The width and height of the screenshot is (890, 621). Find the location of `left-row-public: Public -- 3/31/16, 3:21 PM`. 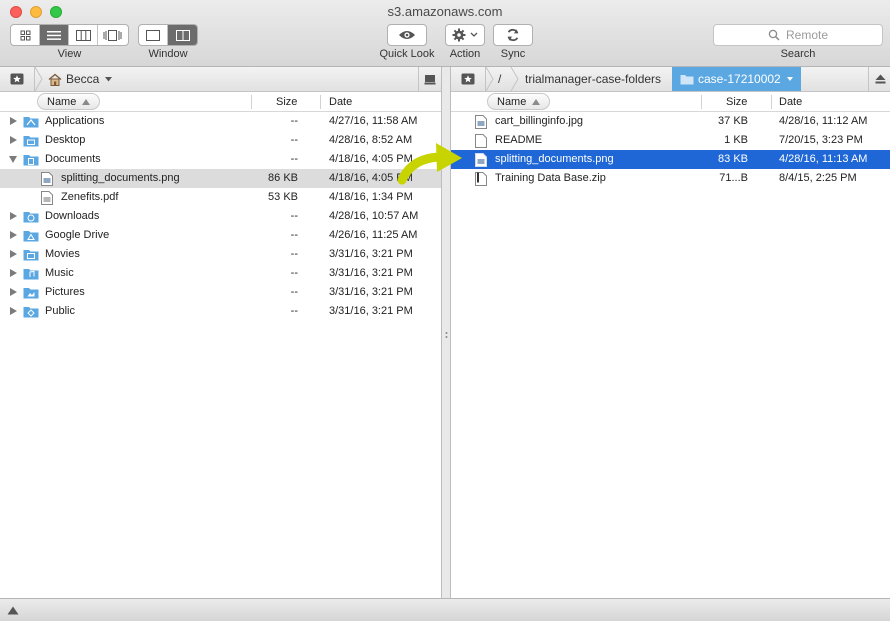

left-row-public: Public -- 3/31/16, 3:21 PM is located at coordinates (220, 311).